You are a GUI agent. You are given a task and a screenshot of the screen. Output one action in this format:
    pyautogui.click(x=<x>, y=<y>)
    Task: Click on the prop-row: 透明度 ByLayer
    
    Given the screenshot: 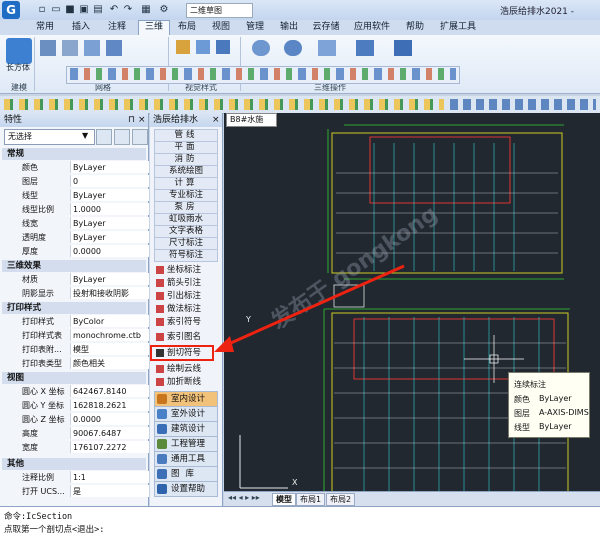 What is the action you would take?
    pyautogui.click(x=75, y=237)
    